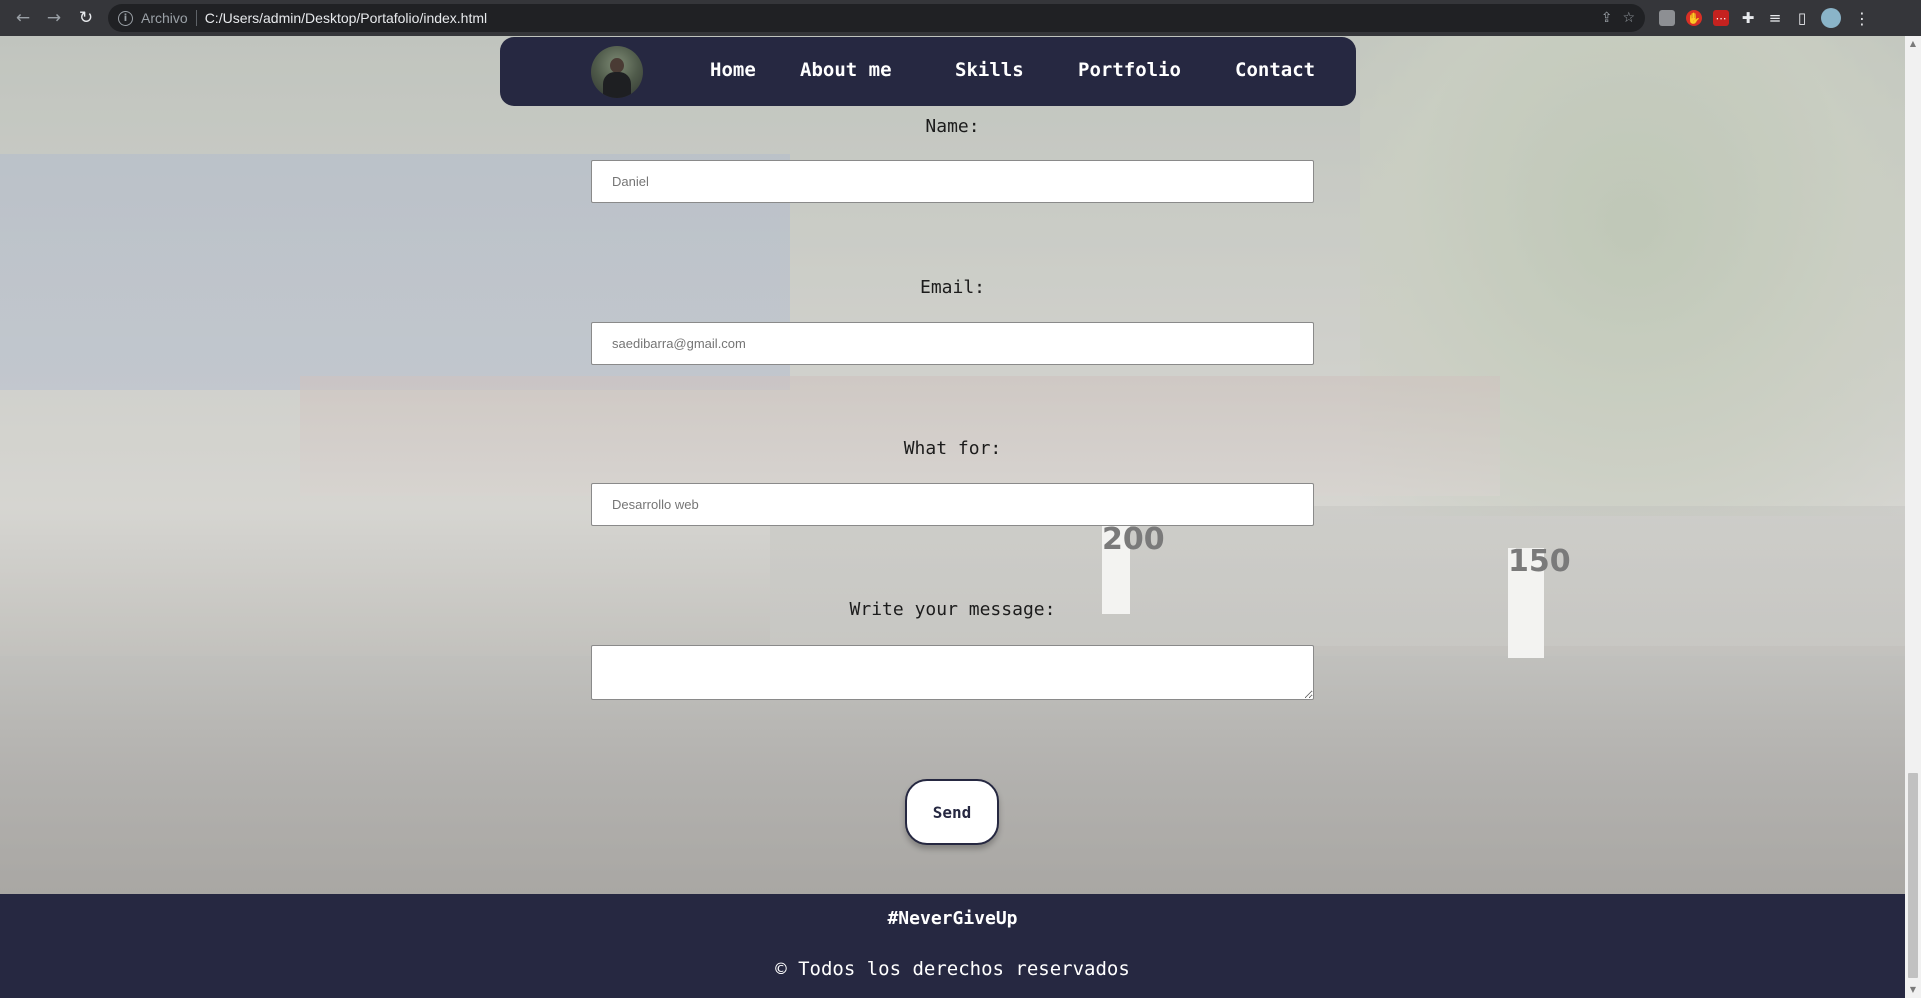  What do you see at coordinates (1831, 18) in the screenshot?
I see `profile-avatar` at bounding box center [1831, 18].